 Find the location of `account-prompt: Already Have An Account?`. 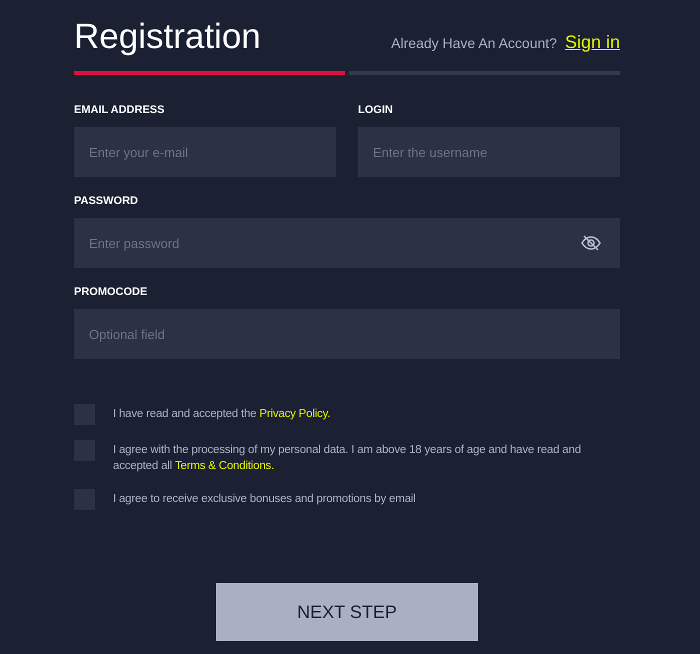

account-prompt: Already Have An Account? is located at coordinates (474, 43).